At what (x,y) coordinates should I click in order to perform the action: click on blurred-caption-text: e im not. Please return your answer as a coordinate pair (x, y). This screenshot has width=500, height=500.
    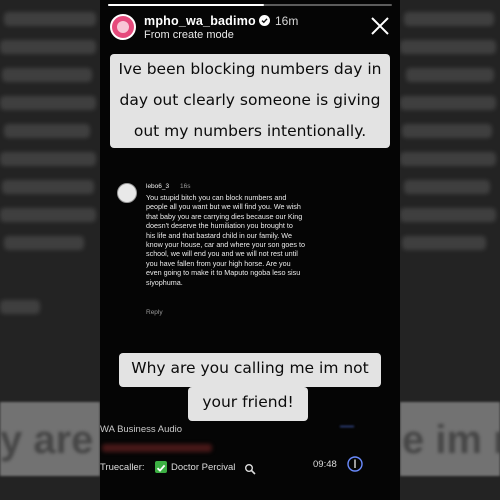
    Looking at the image, I should click on (451, 440).